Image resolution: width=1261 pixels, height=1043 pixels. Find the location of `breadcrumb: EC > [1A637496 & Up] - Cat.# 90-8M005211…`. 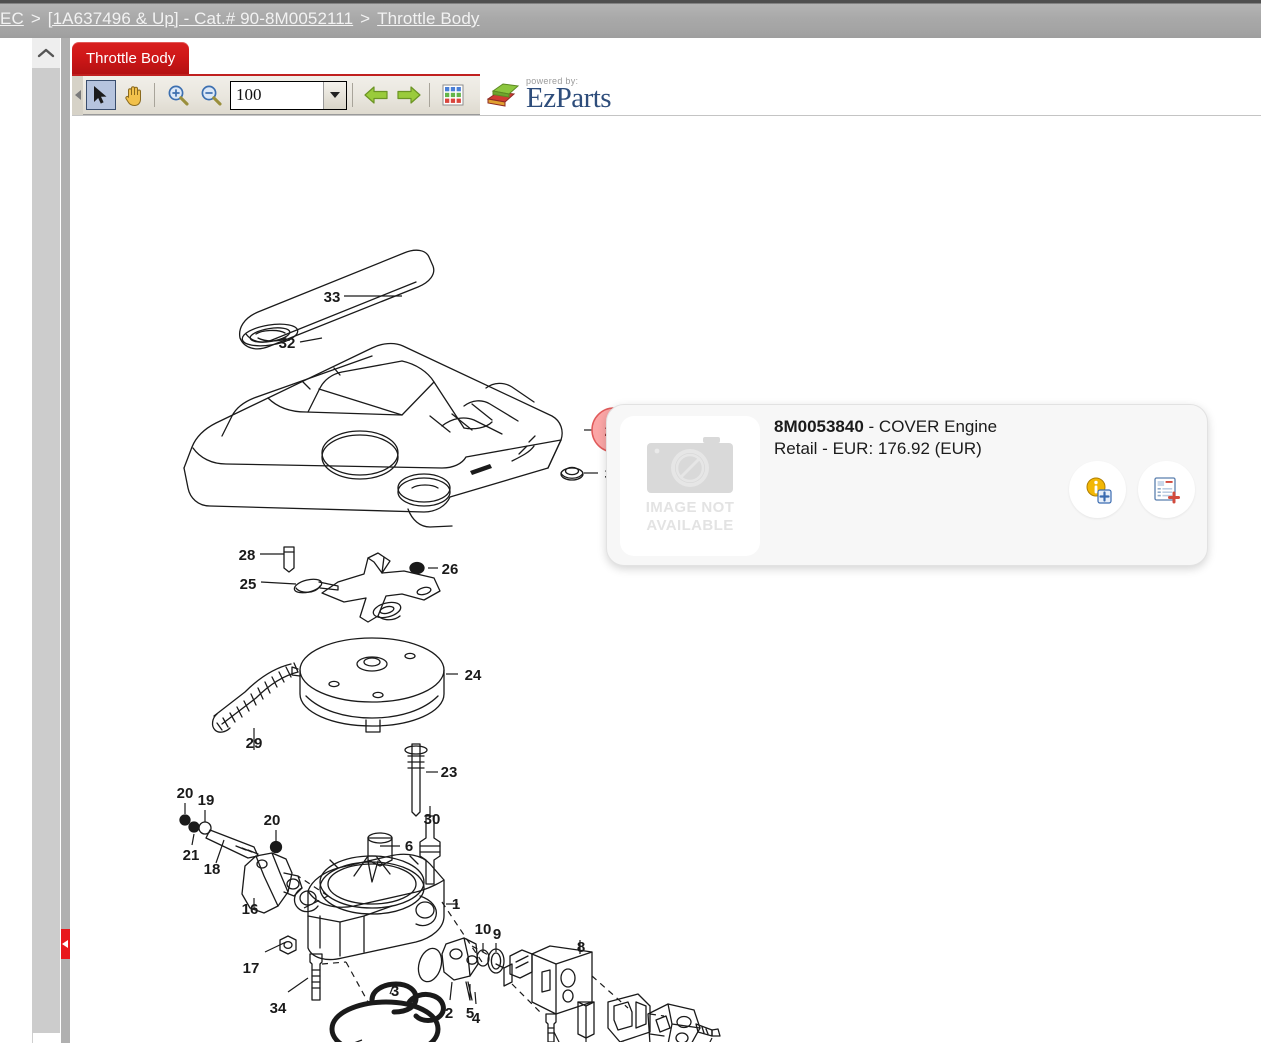

breadcrumb: EC > [1A637496 & Up] - Cat.# 90-8M005211… is located at coordinates (630, 19).